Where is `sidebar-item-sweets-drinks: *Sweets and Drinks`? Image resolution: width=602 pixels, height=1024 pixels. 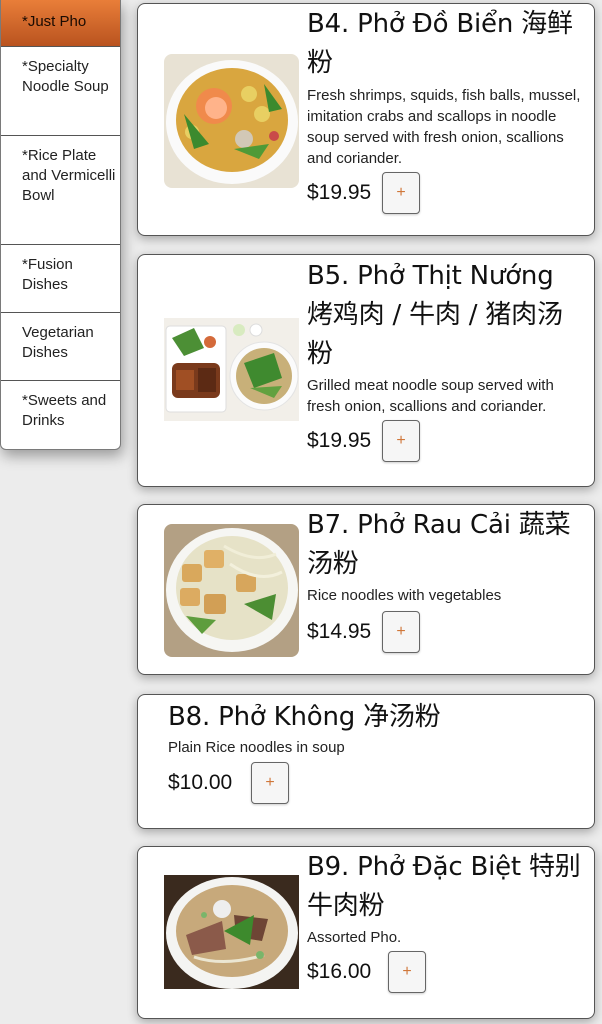 sidebar-item-sweets-drinks: *Sweets and Drinks is located at coordinates (60, 415).